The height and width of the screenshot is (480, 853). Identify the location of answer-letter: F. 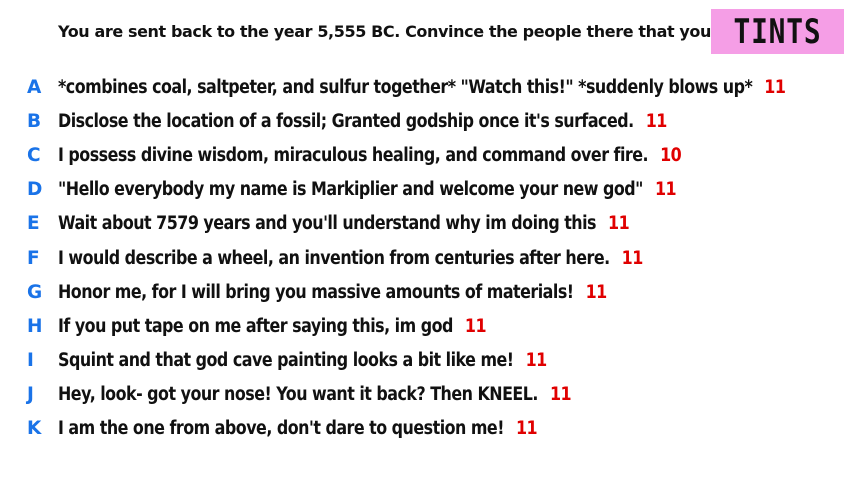
(33, 258).